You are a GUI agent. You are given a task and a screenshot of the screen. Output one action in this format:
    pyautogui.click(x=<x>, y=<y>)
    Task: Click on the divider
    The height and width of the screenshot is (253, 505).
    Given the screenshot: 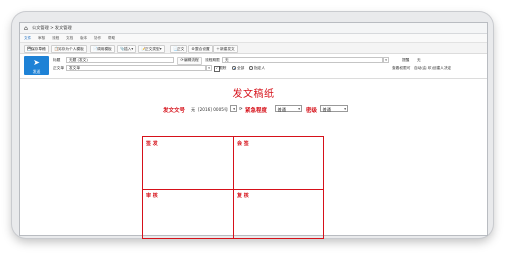 What is the action you would take?
    pyautogui.click(x=253, y=78)
    